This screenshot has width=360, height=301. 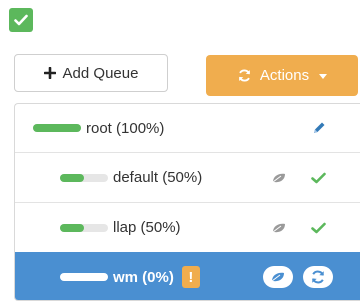 I want to click on warning-badge: !, so click(x=190, y=277).